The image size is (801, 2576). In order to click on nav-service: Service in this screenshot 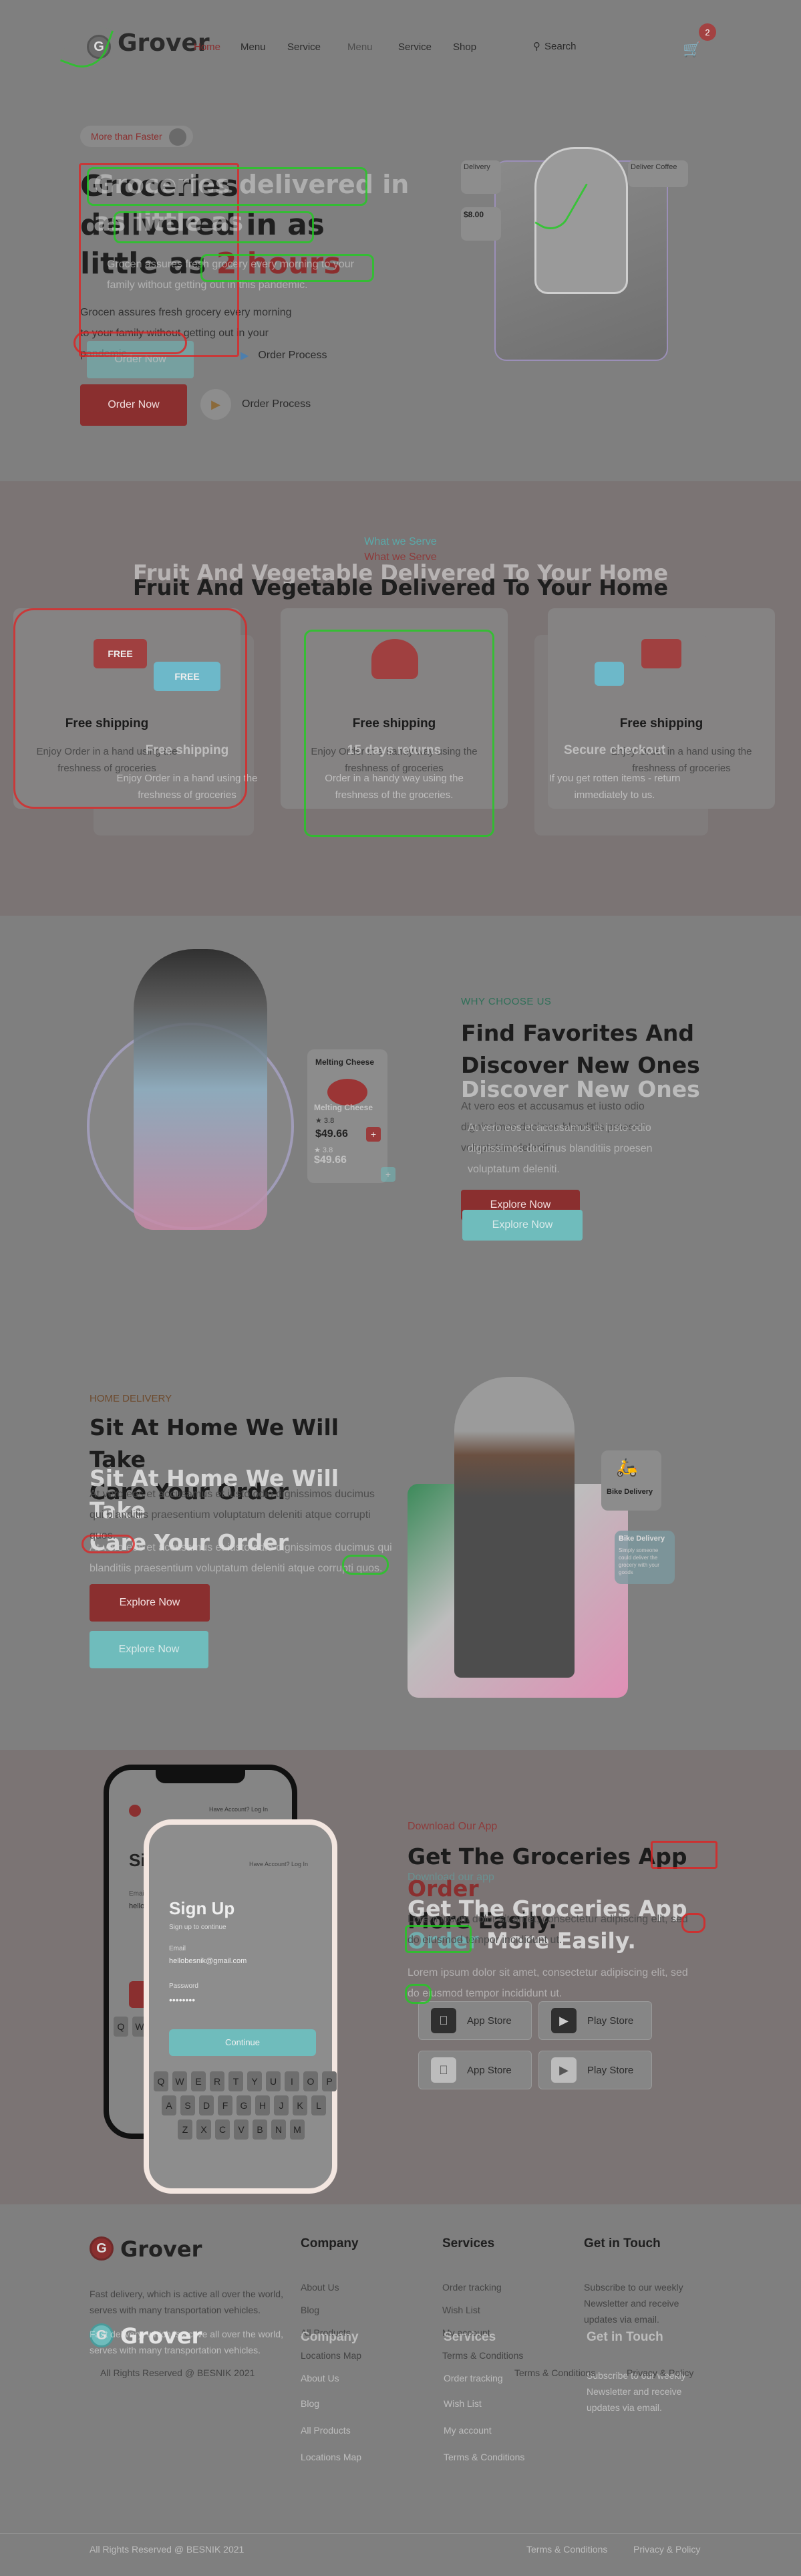, I will do `click(304, 47)`.